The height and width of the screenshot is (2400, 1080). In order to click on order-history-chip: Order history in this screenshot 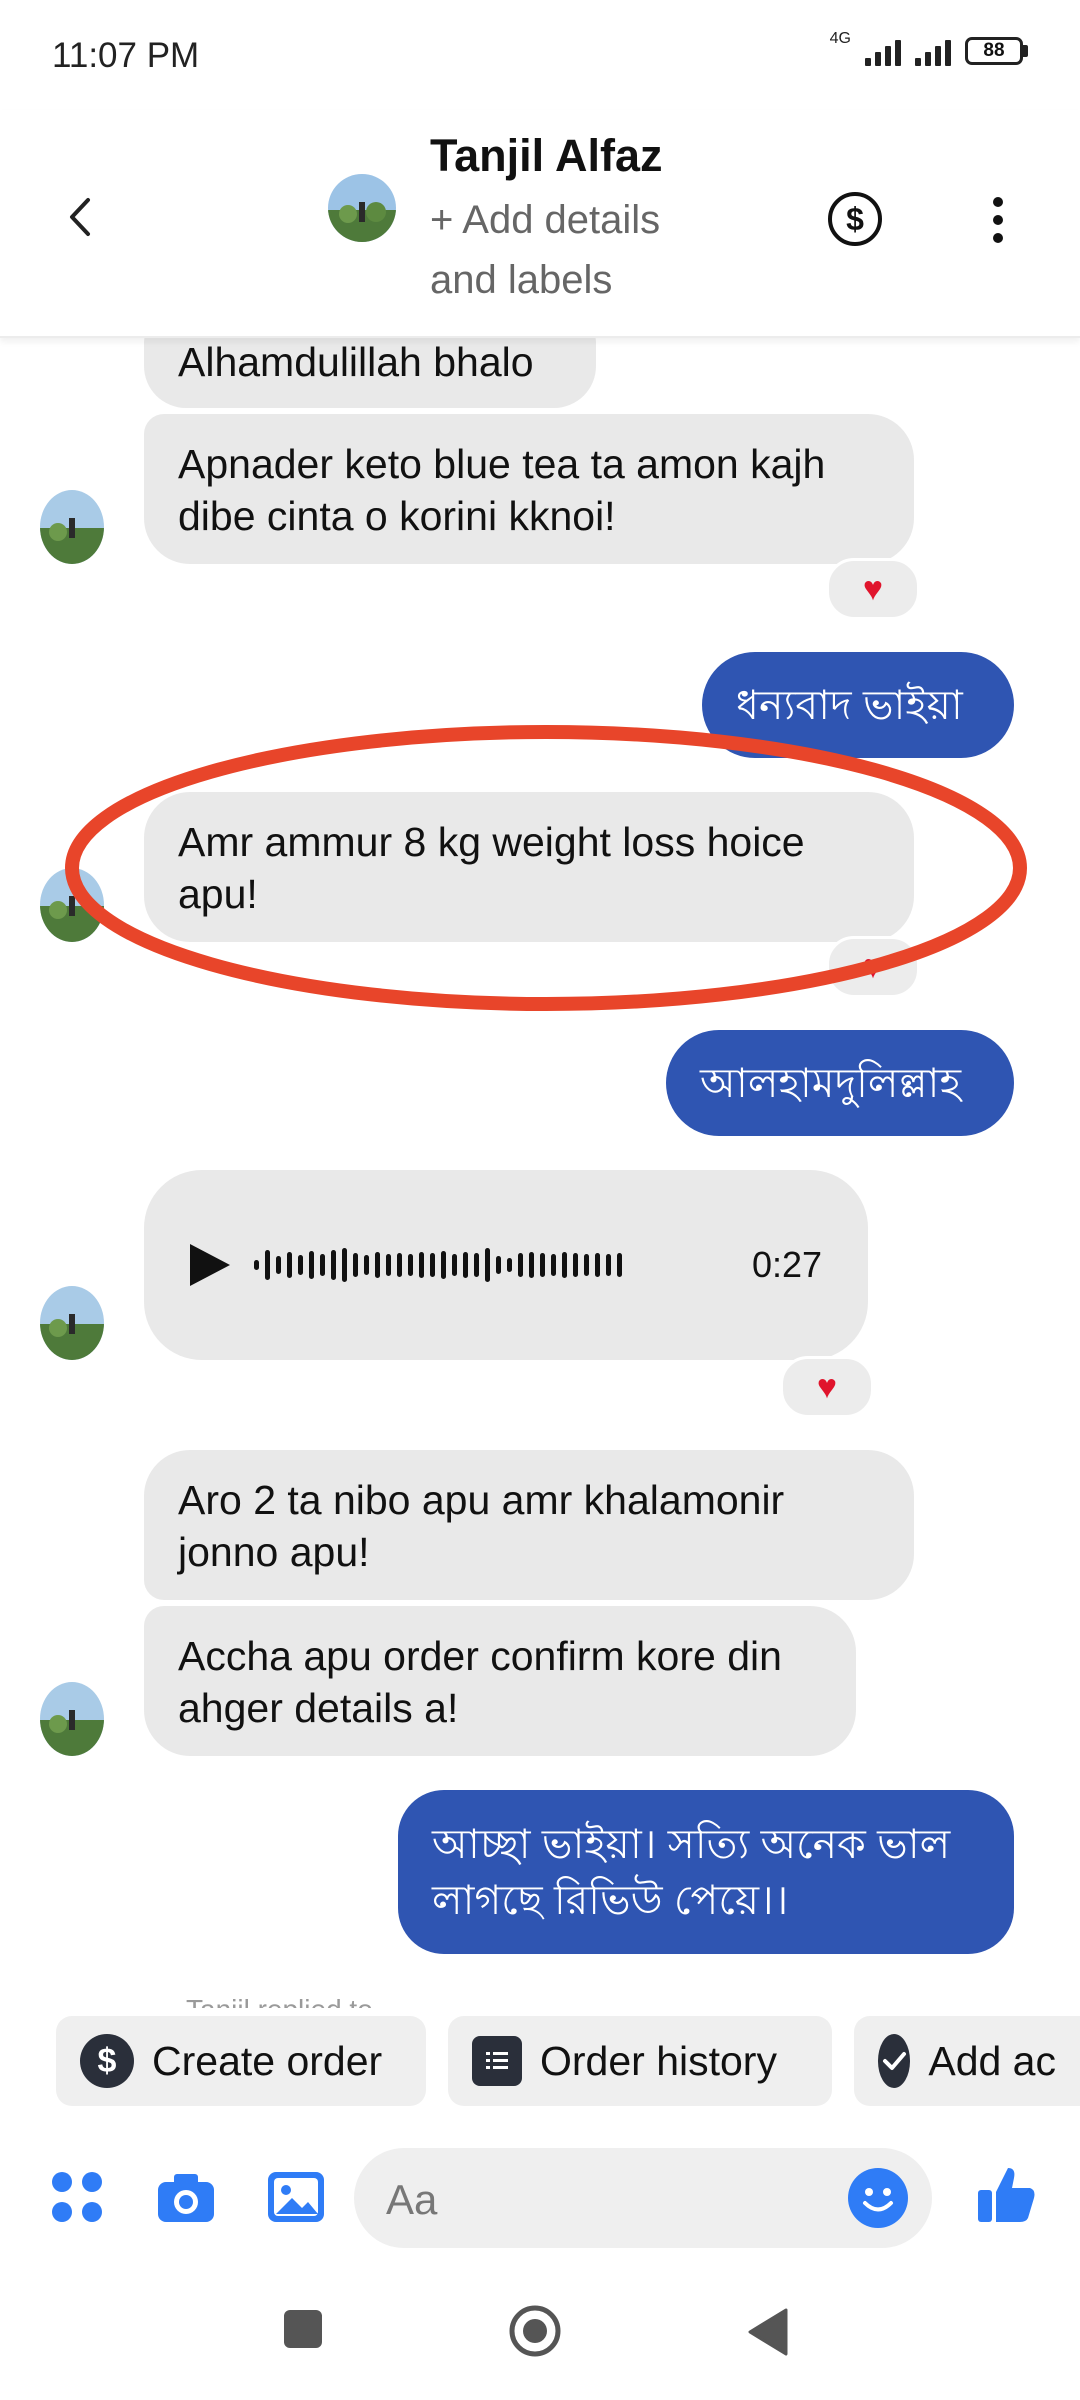, I will do `click(640, 2061)`.